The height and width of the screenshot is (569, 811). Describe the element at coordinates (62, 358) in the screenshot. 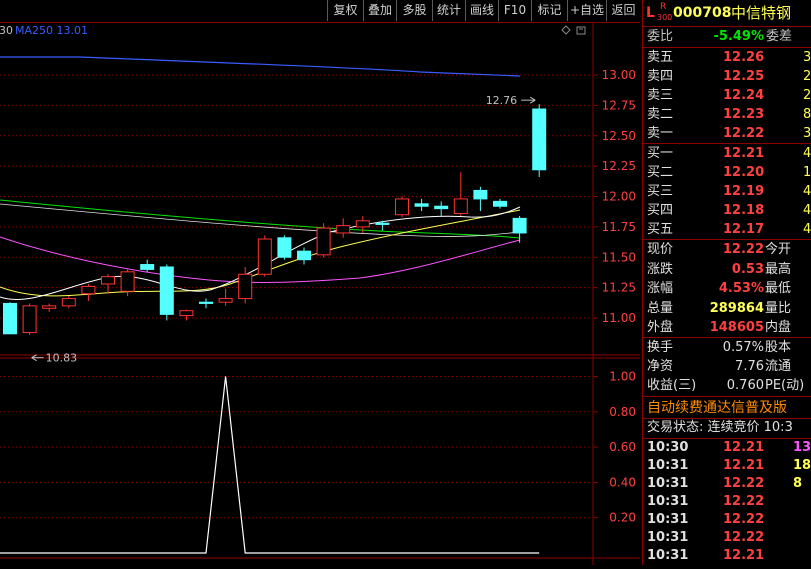

I see `low-price-label: 10.83` at that location.